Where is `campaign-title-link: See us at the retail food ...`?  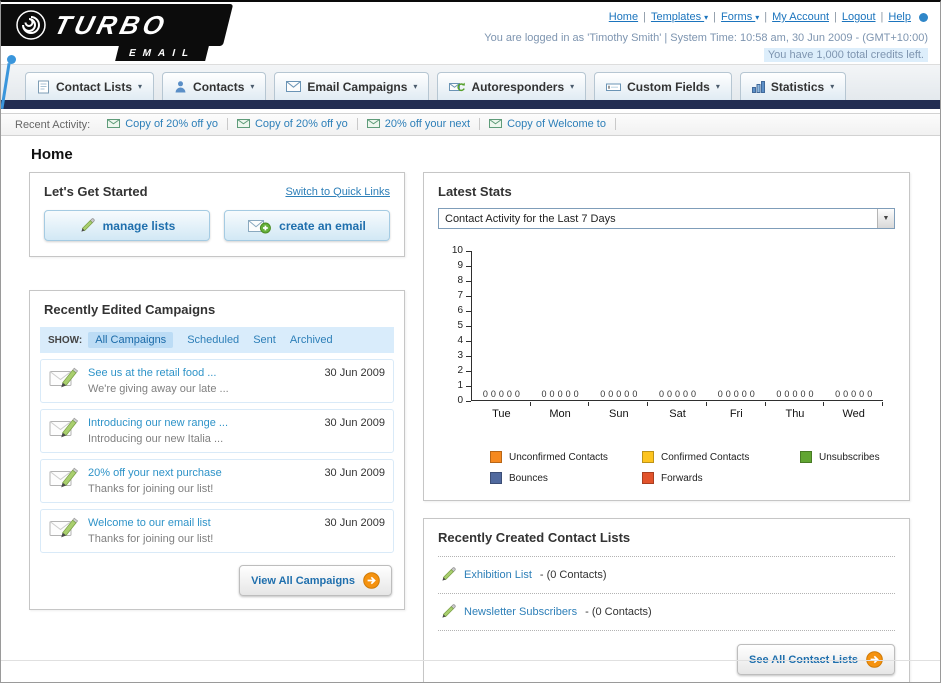 campaign-title-link: See us at the retail food ... is located at coordinates (201, 373).